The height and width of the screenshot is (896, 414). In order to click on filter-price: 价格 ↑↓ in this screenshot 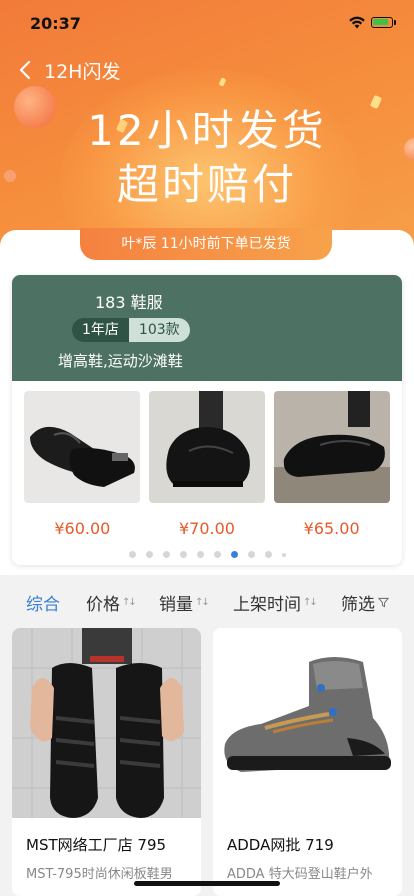, I will do `click(111, 602)`.